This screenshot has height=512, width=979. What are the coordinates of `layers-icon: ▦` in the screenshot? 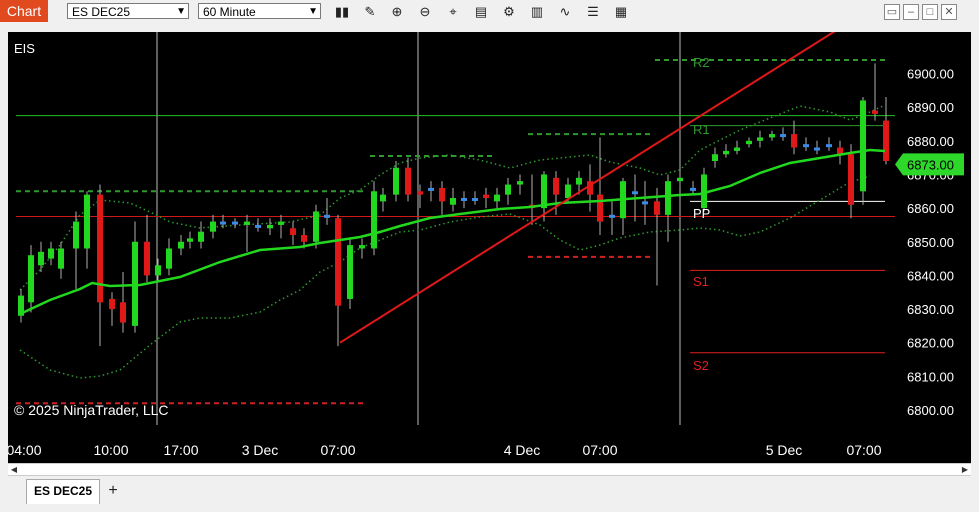 It's located at (621, 12).